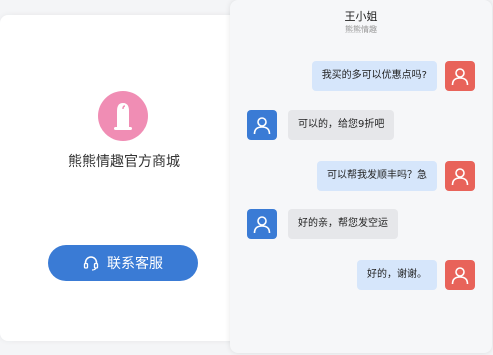  I want to click on chat-header: 王小姐 熊熊情趣, so click(361, 23).